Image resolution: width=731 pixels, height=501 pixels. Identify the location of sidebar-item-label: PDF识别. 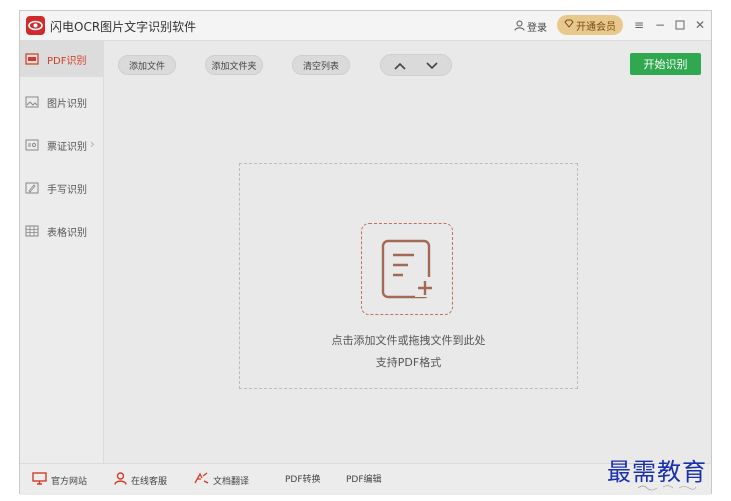
(67, 61).